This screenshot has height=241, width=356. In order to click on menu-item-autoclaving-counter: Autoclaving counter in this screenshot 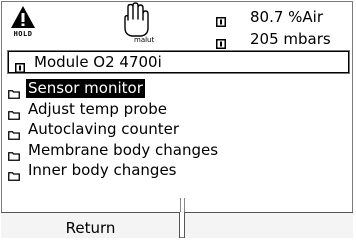, I will do `click(173, 130)`.